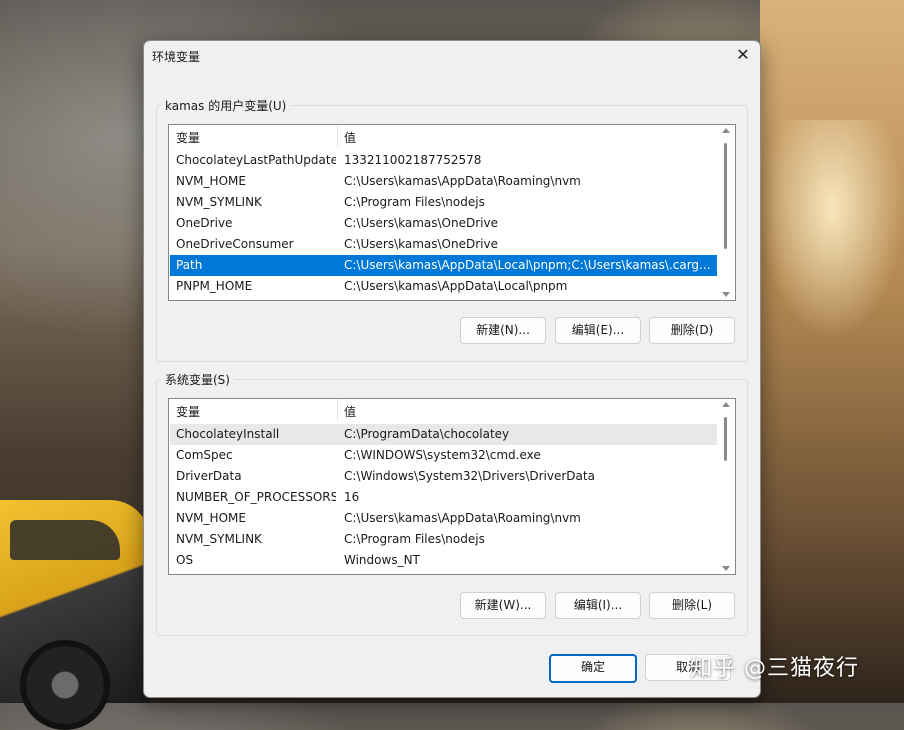  Describe the element at coordinates (176, 57) in the screenshot. I see `dialog-title: 环境变量` at that location.